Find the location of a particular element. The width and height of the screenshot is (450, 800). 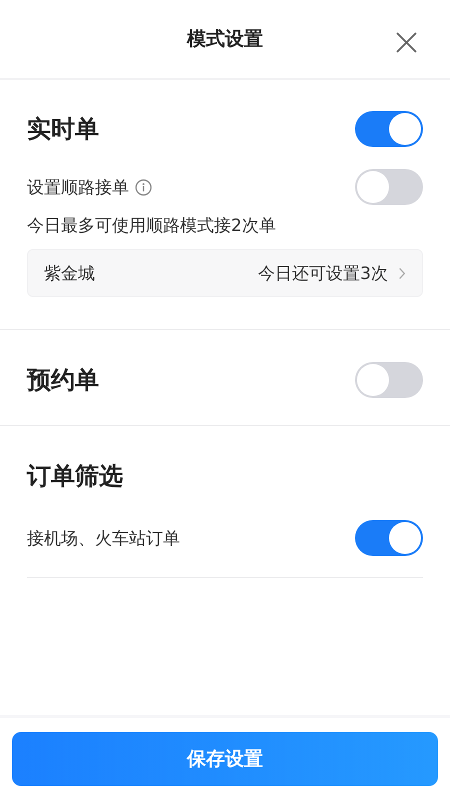

section-title: 订单筛选 is located at coordinates (75, 476).